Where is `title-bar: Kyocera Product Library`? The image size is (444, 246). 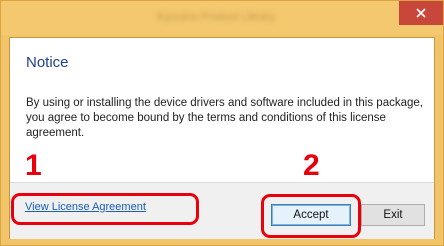 title-bar: Kyocera Product Library is located at coordinates (222, 18).